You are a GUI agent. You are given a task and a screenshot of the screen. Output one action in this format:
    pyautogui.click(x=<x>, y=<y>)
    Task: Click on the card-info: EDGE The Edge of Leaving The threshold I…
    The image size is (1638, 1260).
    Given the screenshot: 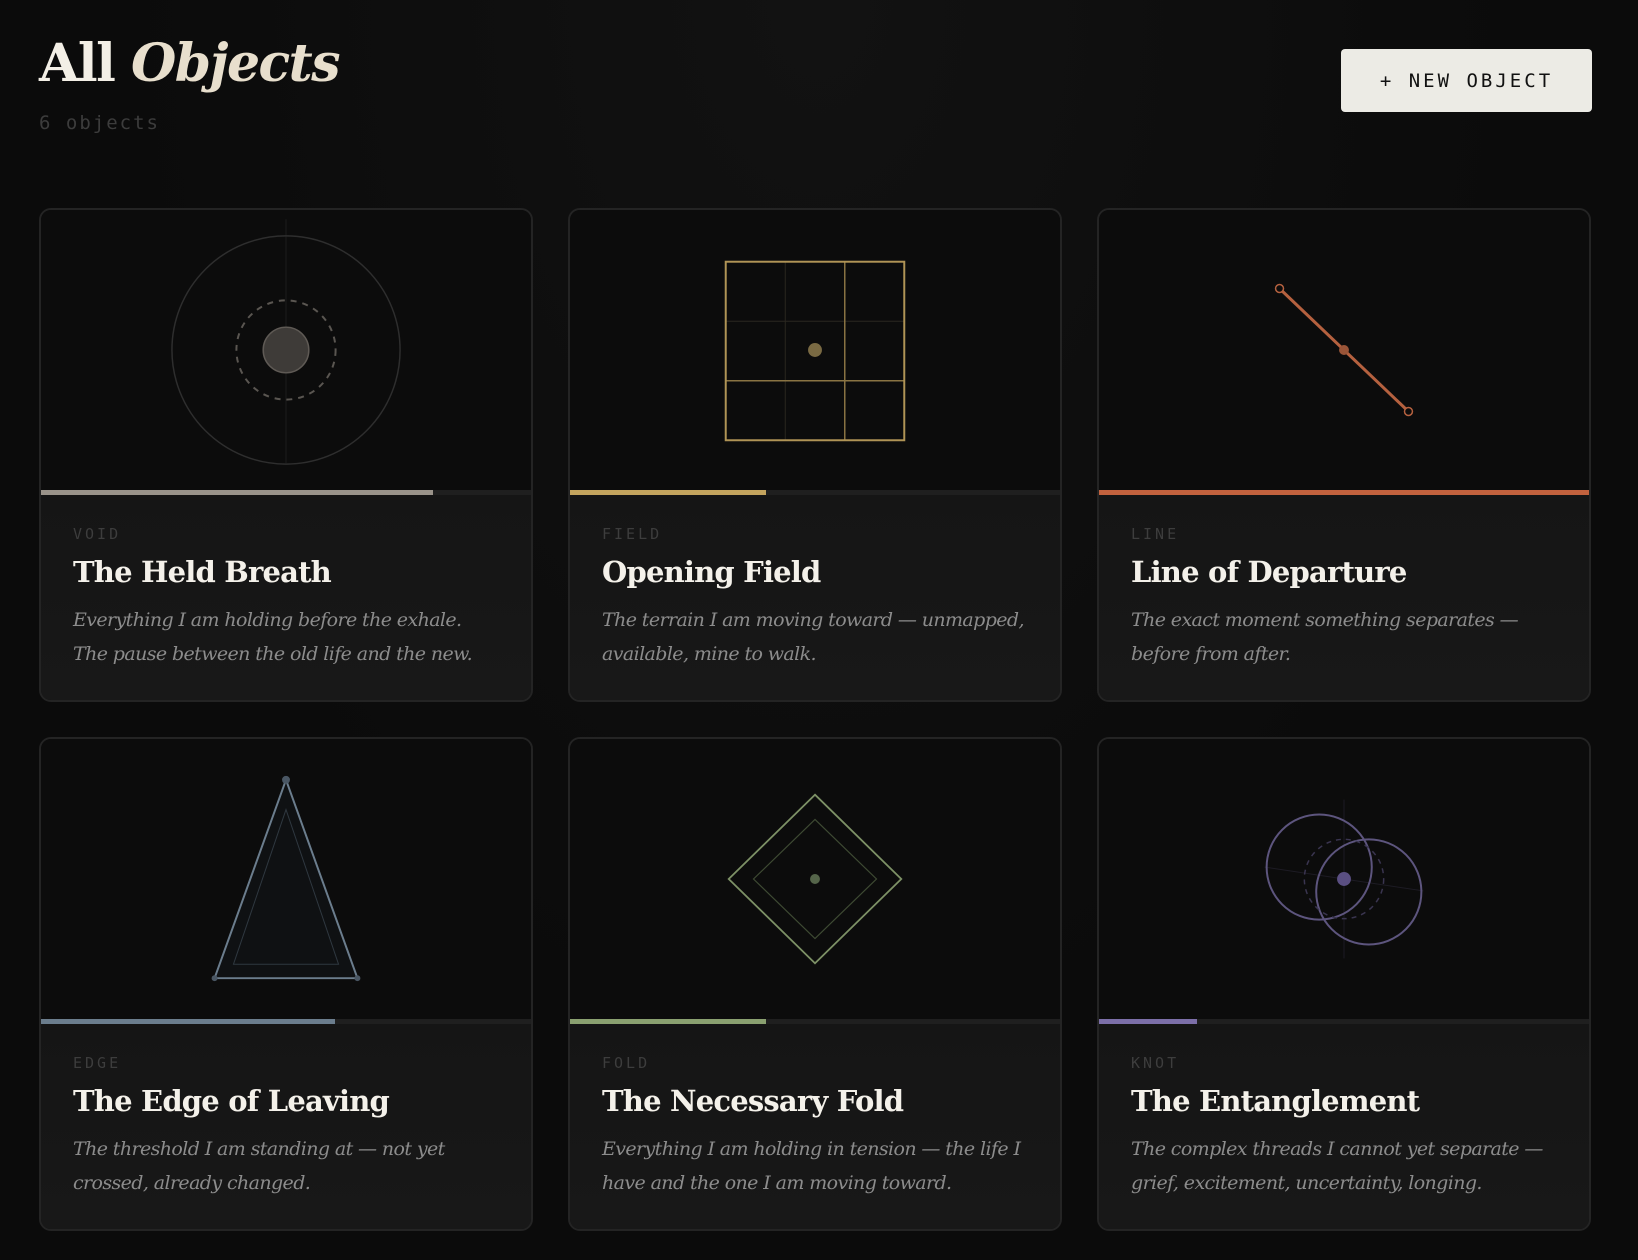 What is the action you would take?
    pyautogui.click(x=286, y=1126)
    